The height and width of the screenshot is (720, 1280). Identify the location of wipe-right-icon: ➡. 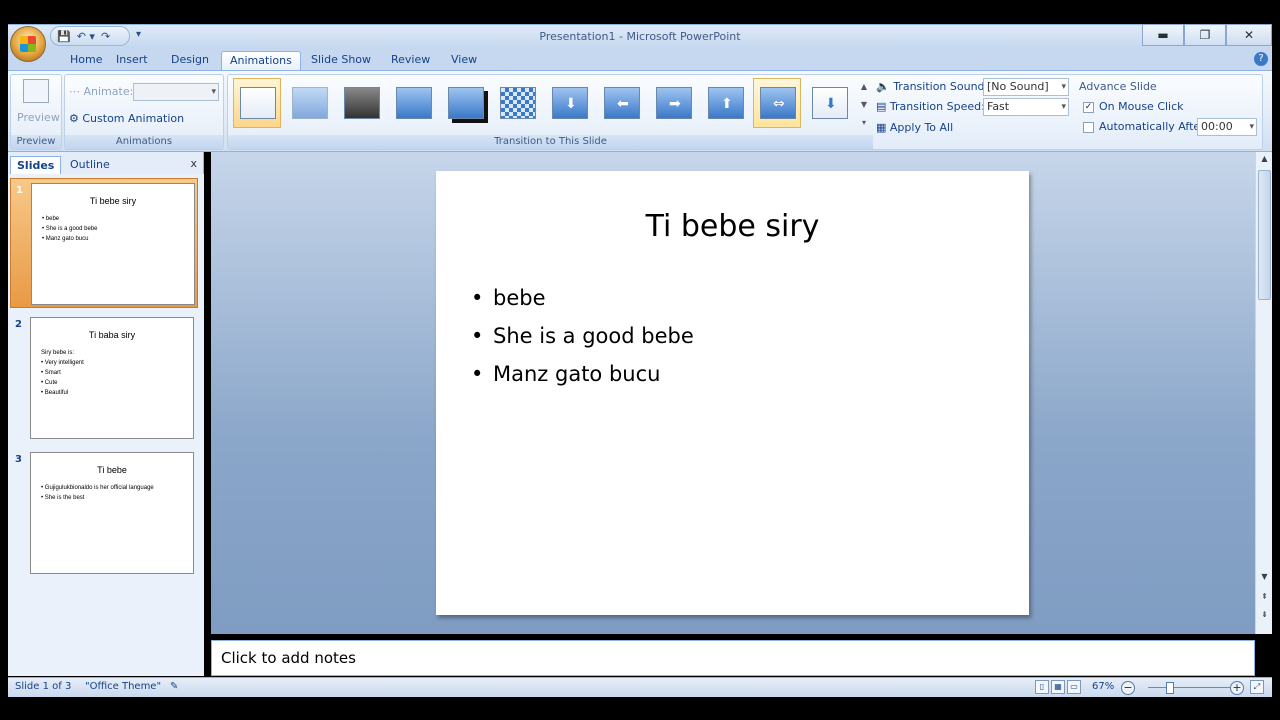
(674, 103).